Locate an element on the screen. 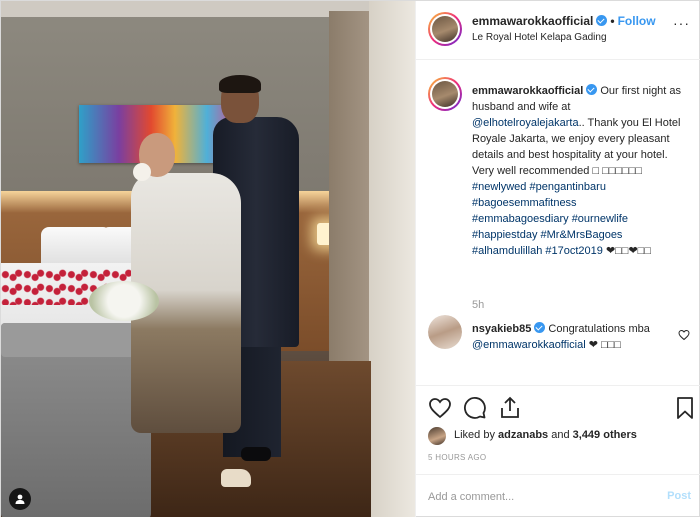 The height and width of the screenshot is (517, 700). comment-text-2: ❤ □□□ is located at coordinates (603, 345).